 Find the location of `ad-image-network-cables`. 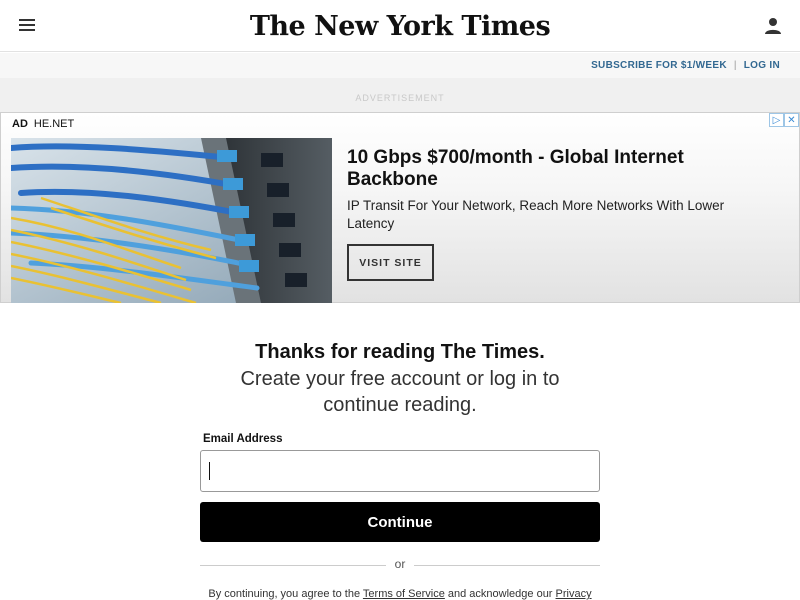

ad-image-network-cables is located at coordinates (171, 220).